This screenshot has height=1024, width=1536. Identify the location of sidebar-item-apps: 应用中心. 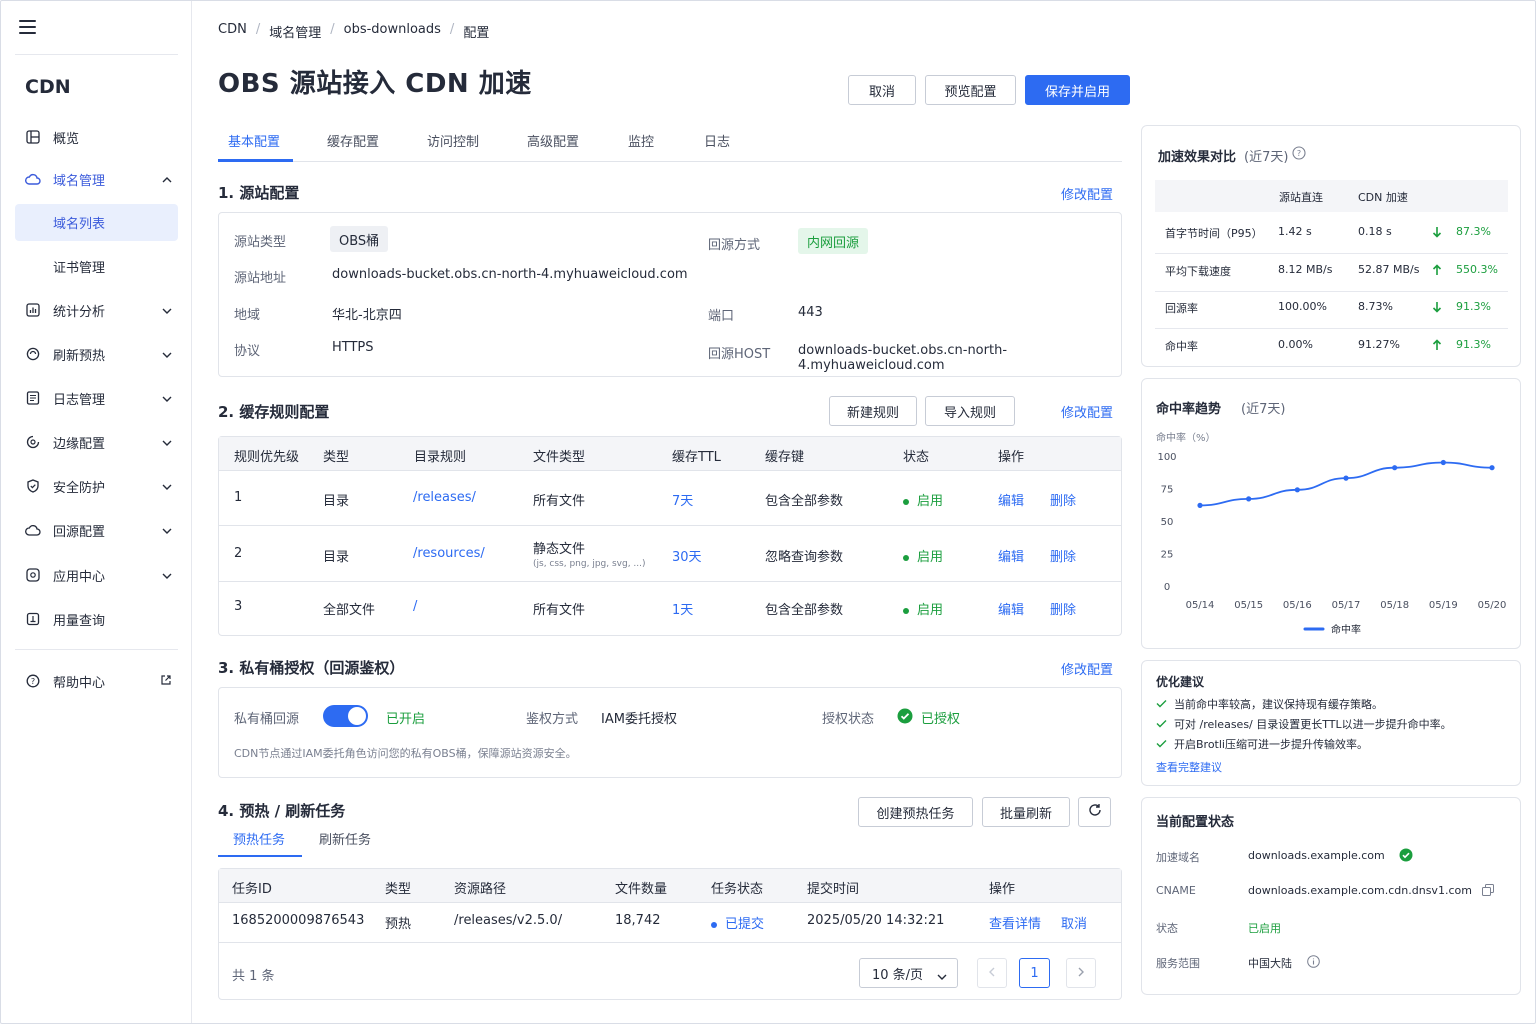
(96, 575).